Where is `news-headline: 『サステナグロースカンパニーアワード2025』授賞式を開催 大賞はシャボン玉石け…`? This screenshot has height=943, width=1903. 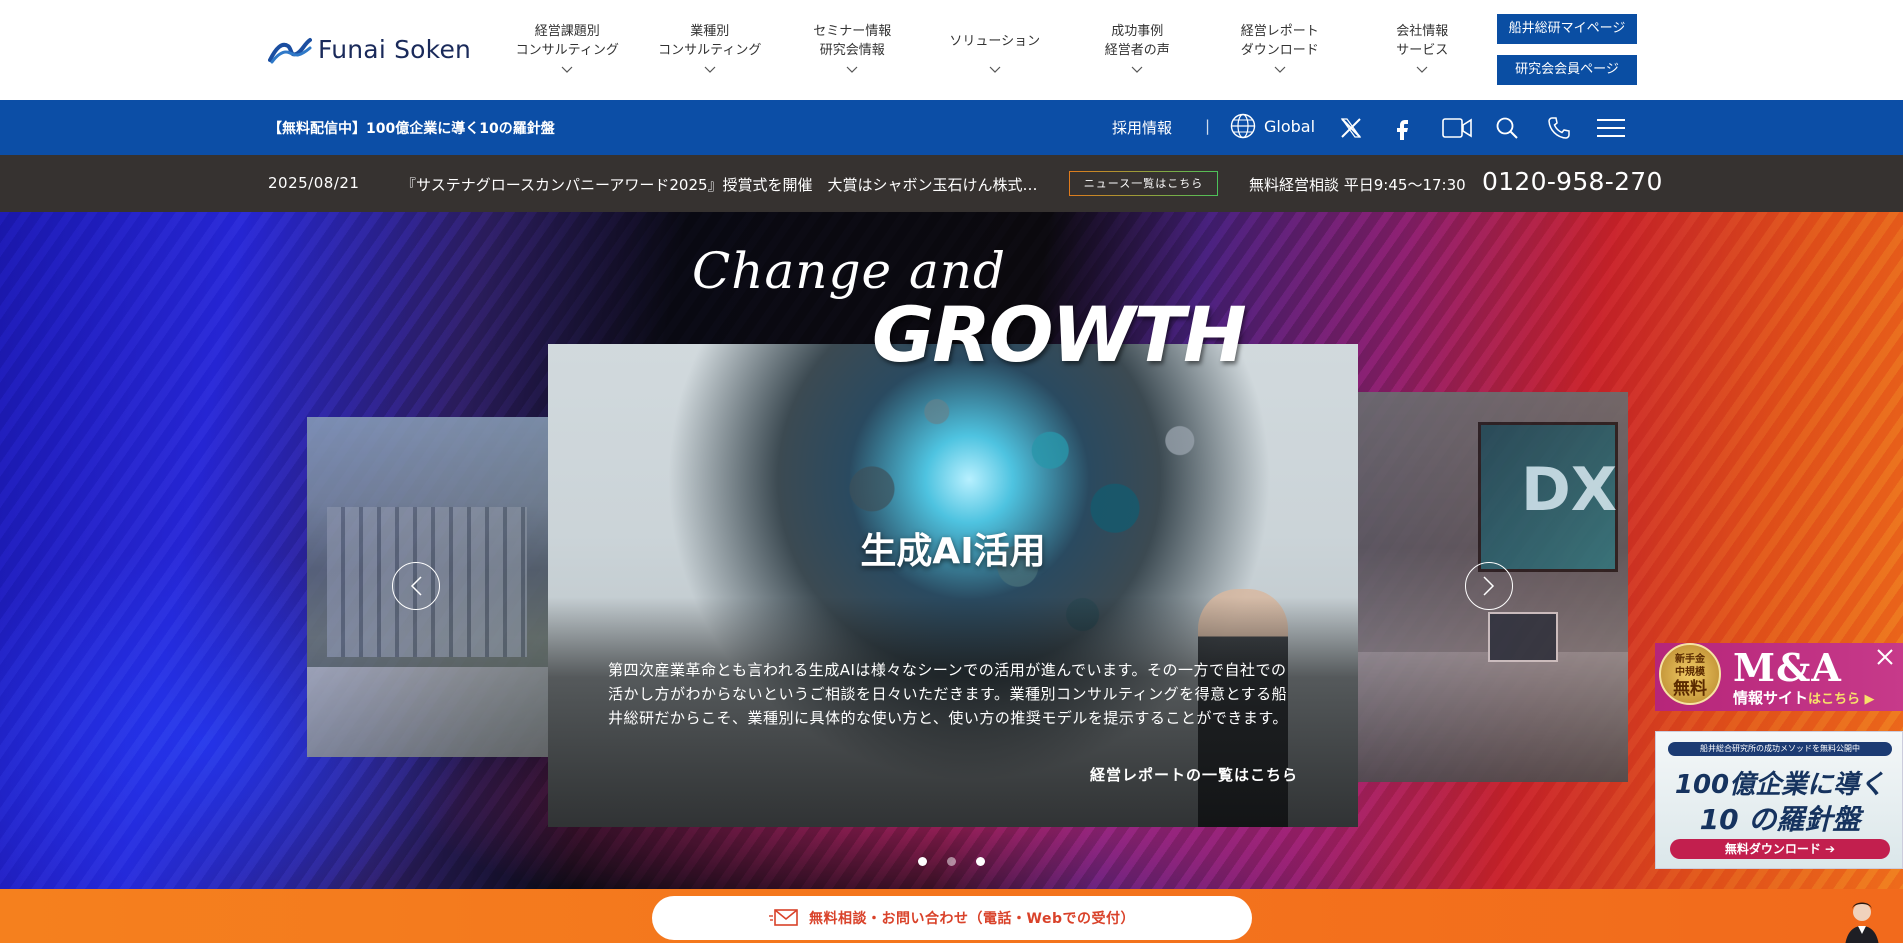
news-headline: 『サステナグロースカンパニーアワード2025』授賞式を開催 大賞はシャボン玉石け… is located at coordinates (721, 184).